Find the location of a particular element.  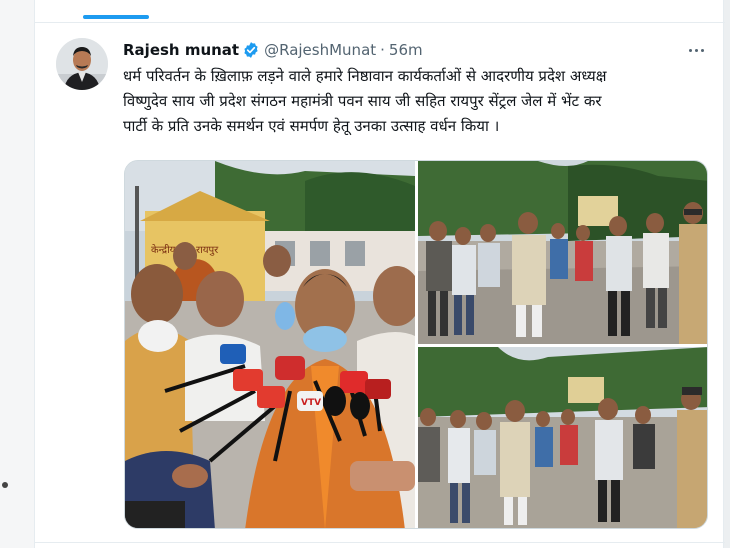

bottom-divider is located at coordinates (380, 542).